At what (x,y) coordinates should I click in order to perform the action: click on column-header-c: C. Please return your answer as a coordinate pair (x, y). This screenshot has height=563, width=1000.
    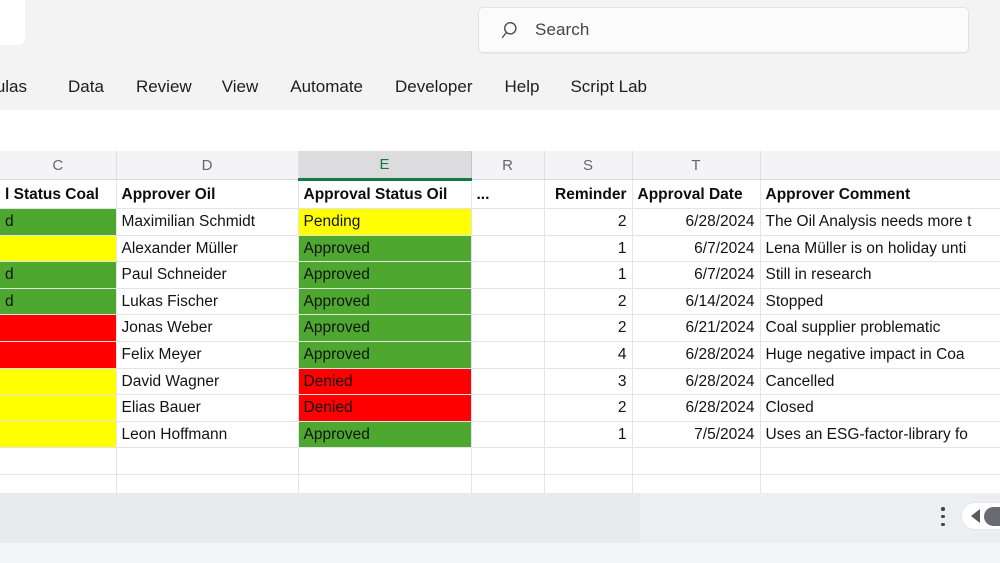
    Looking at the image, I should click on (58, 165).